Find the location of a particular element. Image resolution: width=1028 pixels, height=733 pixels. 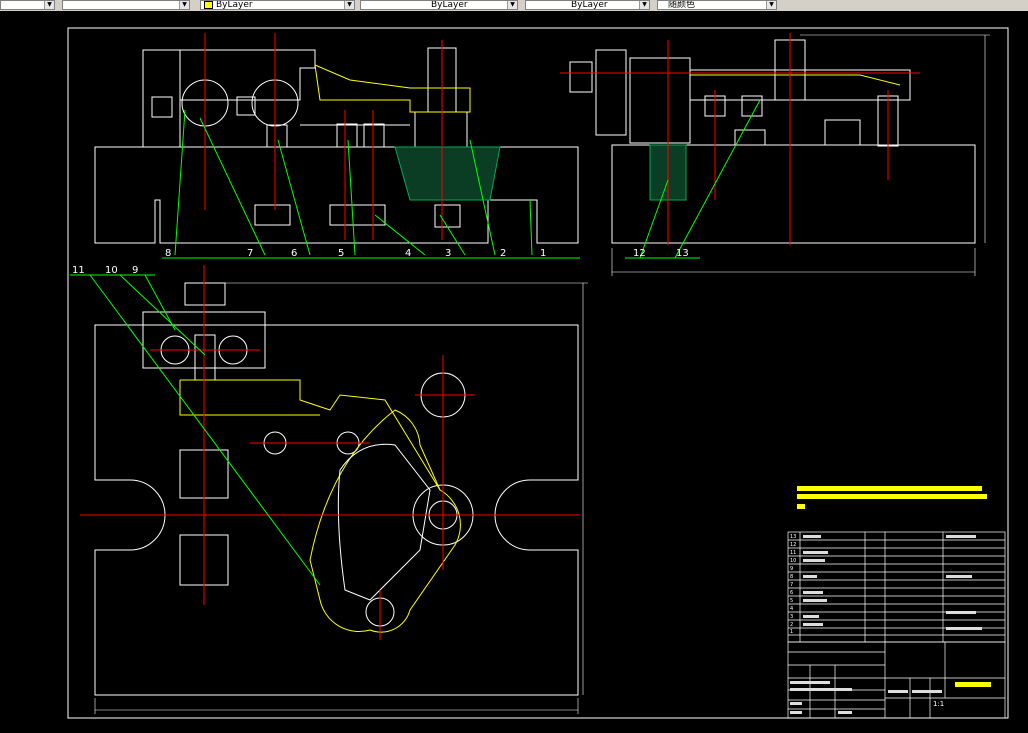

center-lines-side is located at coordinates (740, 139).